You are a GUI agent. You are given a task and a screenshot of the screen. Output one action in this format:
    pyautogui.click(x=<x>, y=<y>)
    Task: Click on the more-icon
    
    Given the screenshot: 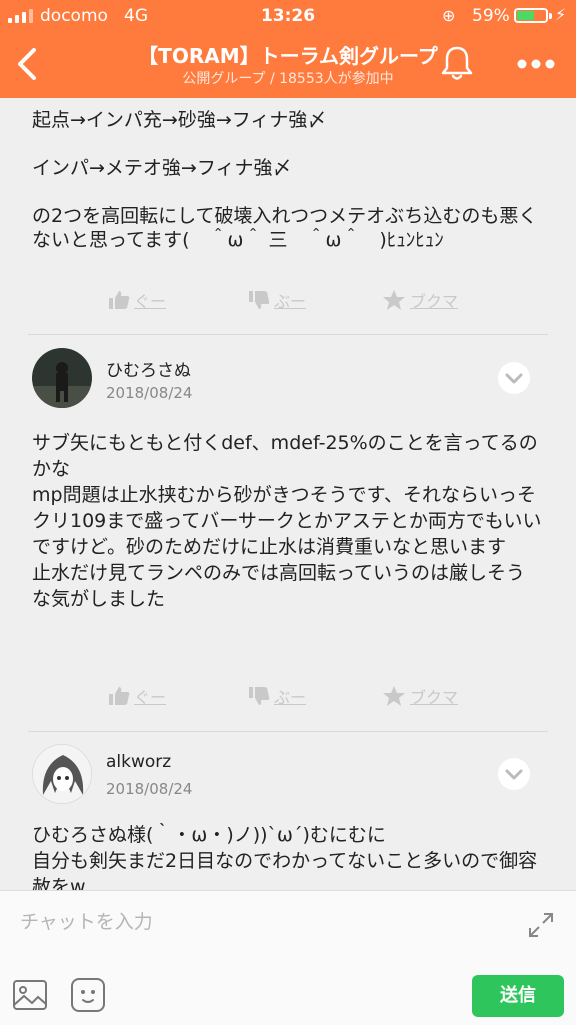 What is the action you would take?
    pyautogui.click(x=536, y=64)
    